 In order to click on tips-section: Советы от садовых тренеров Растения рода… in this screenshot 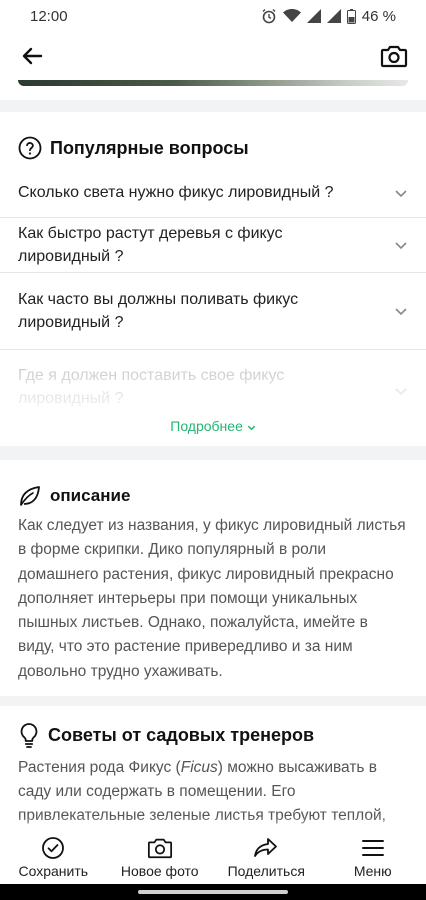, I will do `click(213, 771)`.